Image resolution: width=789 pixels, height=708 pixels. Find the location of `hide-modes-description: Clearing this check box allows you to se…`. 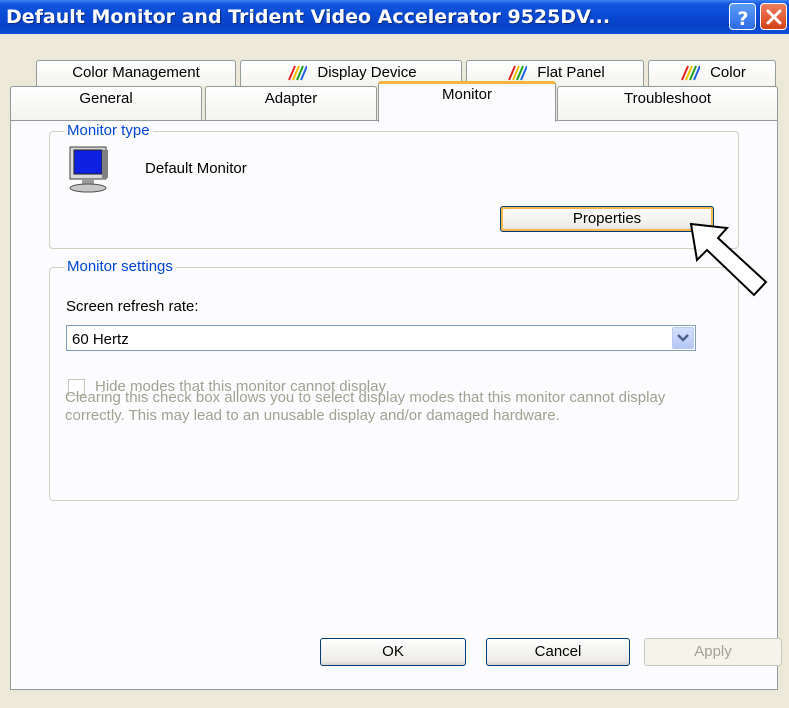

hide-modes-description: Clearing this check box allows you to se… is located at coordinates (365, 406).